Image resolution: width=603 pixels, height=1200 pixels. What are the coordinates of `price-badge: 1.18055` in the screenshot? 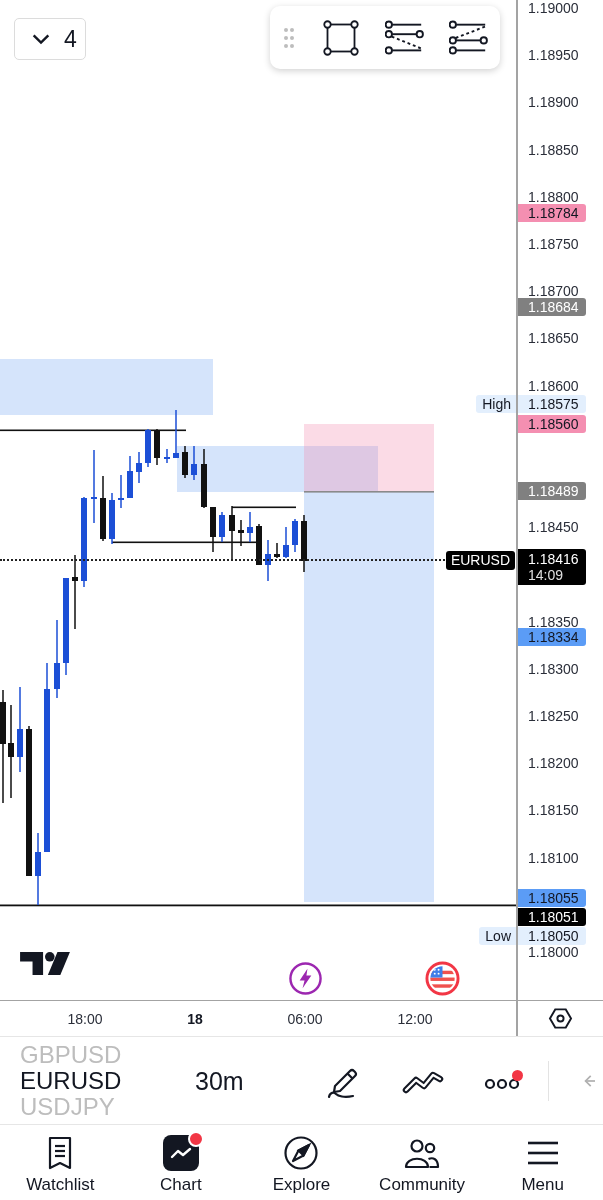 It's located at (552, 898).